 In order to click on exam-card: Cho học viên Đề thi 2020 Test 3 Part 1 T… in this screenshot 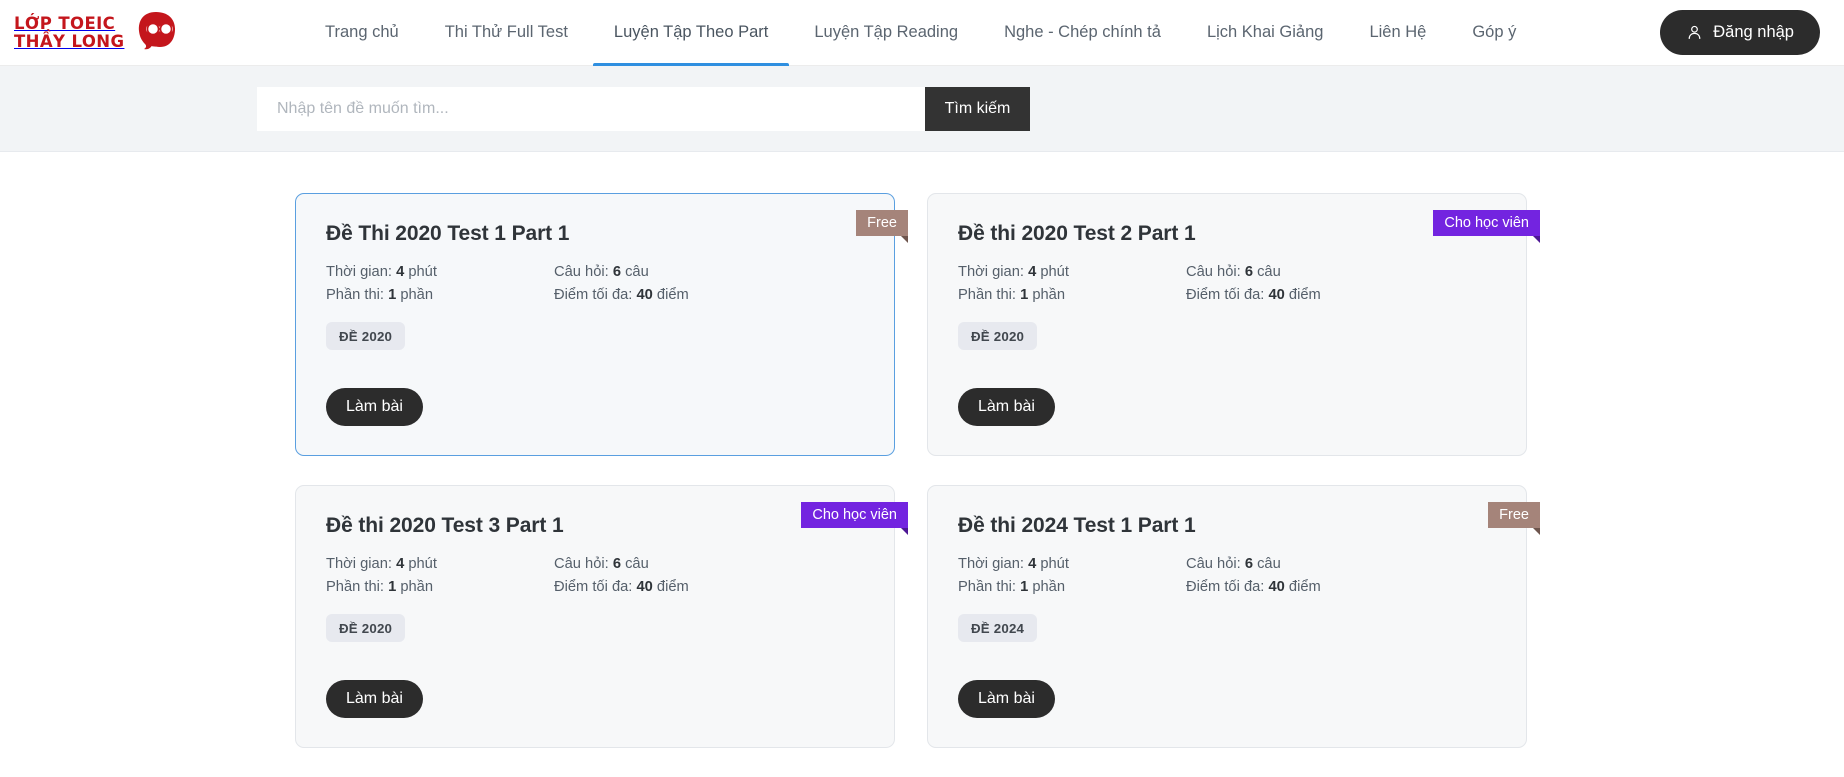, I will do `click(601, 616)`.